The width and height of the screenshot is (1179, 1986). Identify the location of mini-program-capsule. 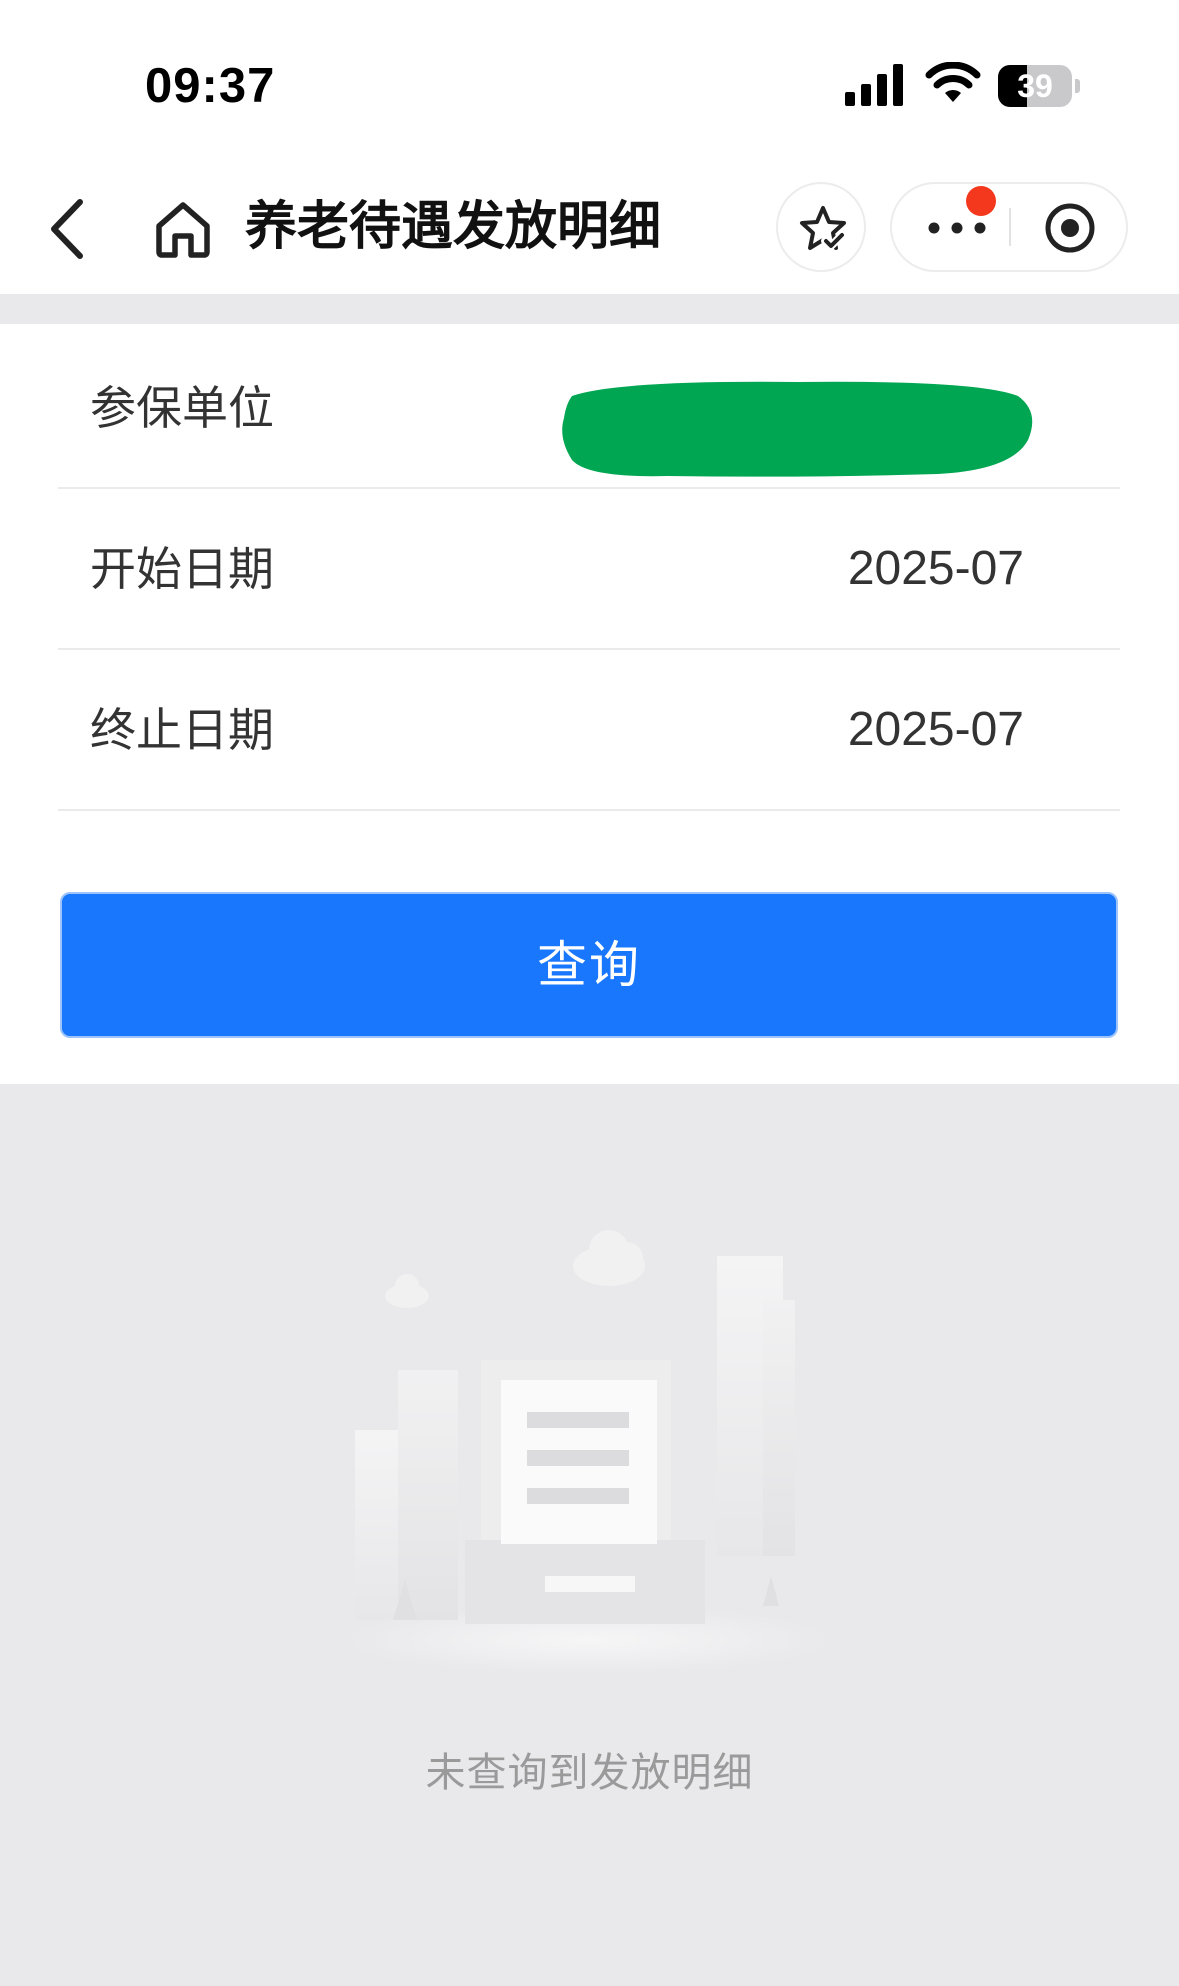
(1009, 227).